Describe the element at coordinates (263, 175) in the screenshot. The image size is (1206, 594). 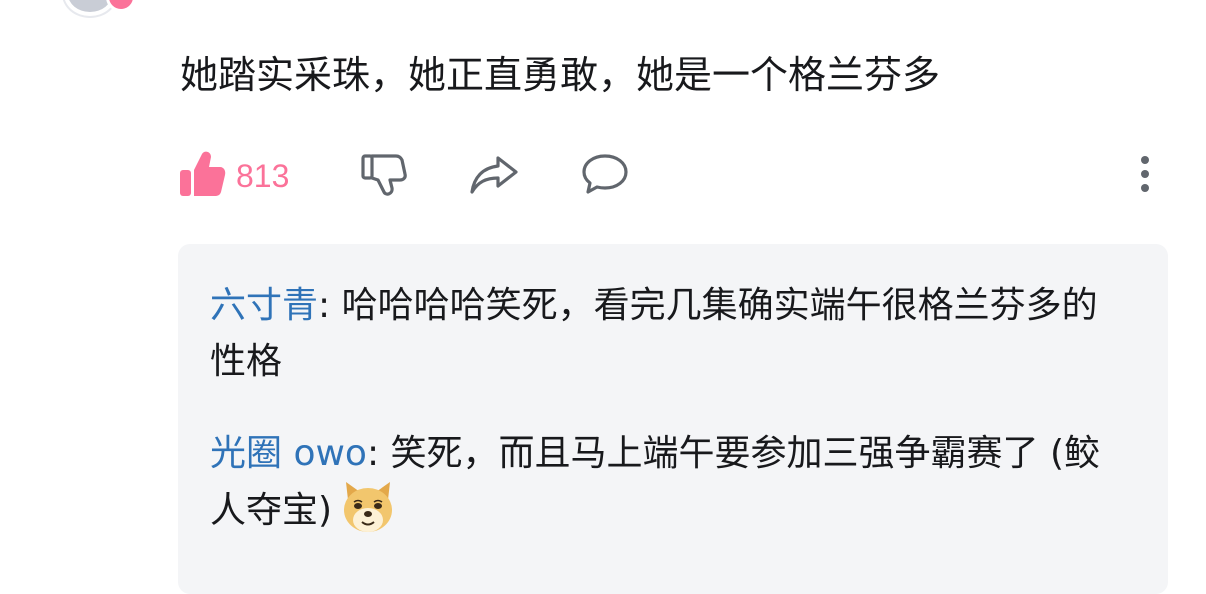
I see `like-count: 813` at that location.